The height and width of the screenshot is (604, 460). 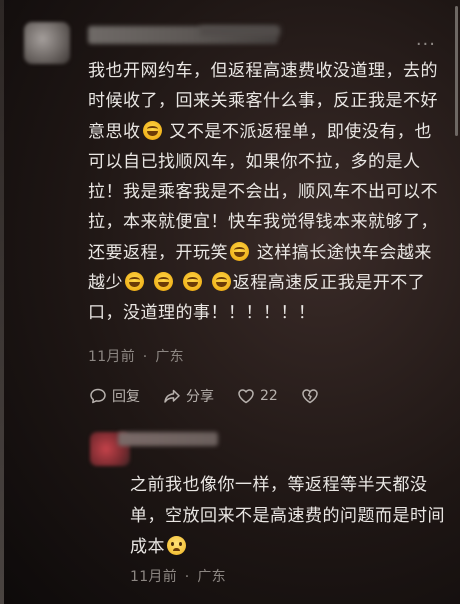 I want to click on reply-label: 回复, so click(x=126, y=397).